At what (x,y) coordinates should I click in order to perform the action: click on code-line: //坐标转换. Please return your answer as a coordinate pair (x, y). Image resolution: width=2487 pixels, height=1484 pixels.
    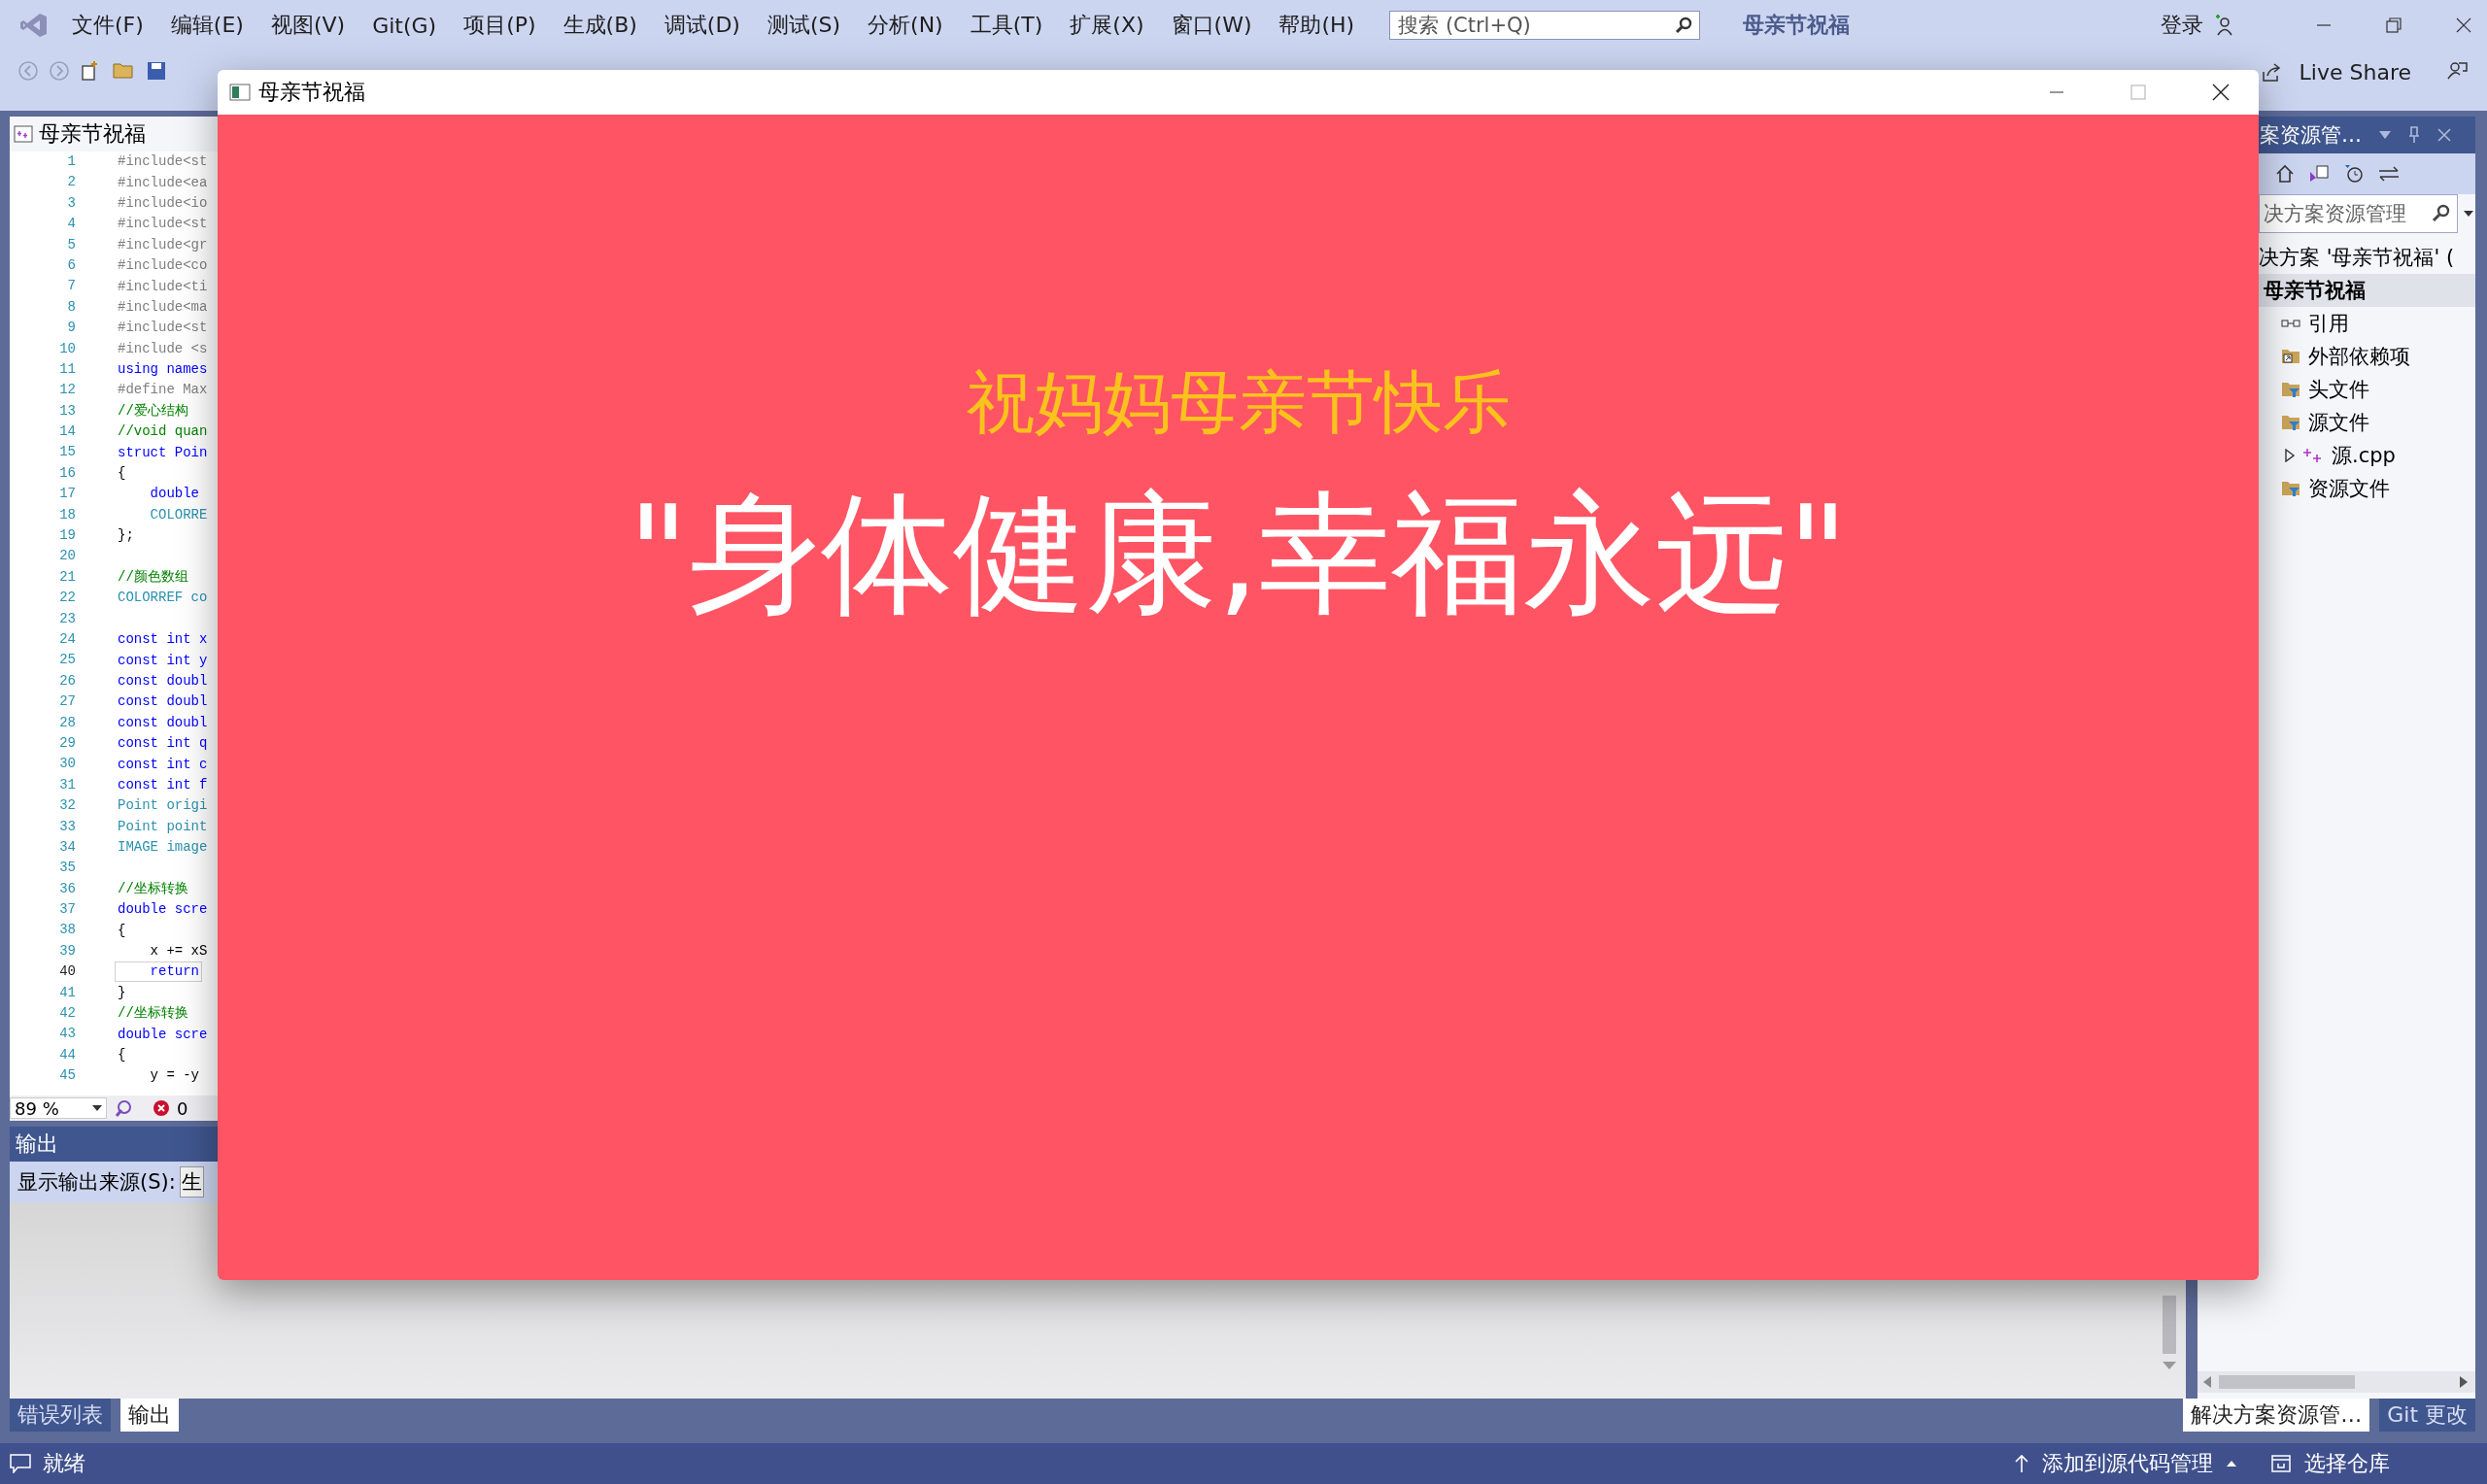
    Looking at the image, I should click on (153, 1014).